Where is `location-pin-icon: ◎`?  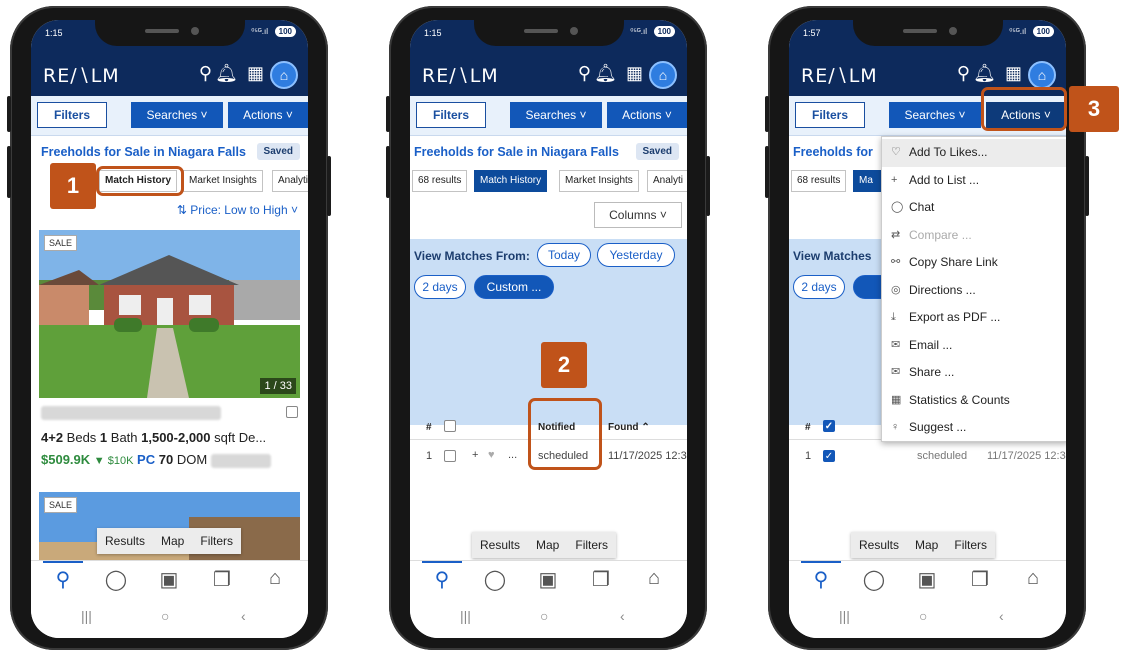
location-pin-icon: ◎ is located at coordinates (896, 289).